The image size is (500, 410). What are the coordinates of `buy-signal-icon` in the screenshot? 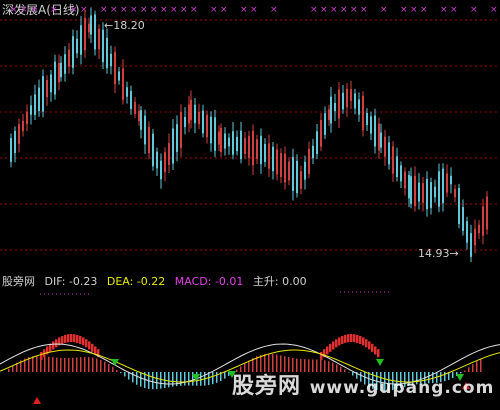 It's located at (37, 400).